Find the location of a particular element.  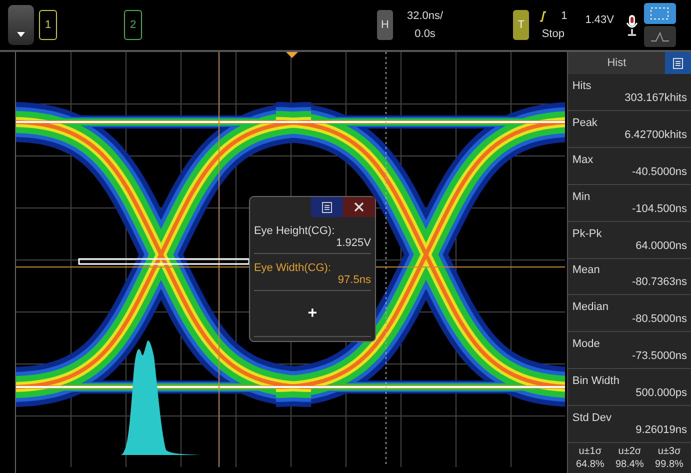

zoom-box-button is located at coordinates (660, 13).